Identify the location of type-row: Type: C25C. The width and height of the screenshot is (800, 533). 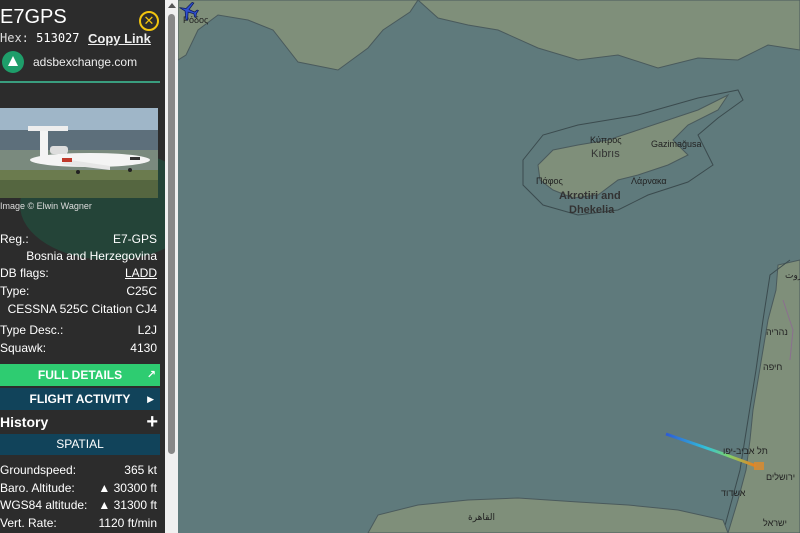
(80, 292).